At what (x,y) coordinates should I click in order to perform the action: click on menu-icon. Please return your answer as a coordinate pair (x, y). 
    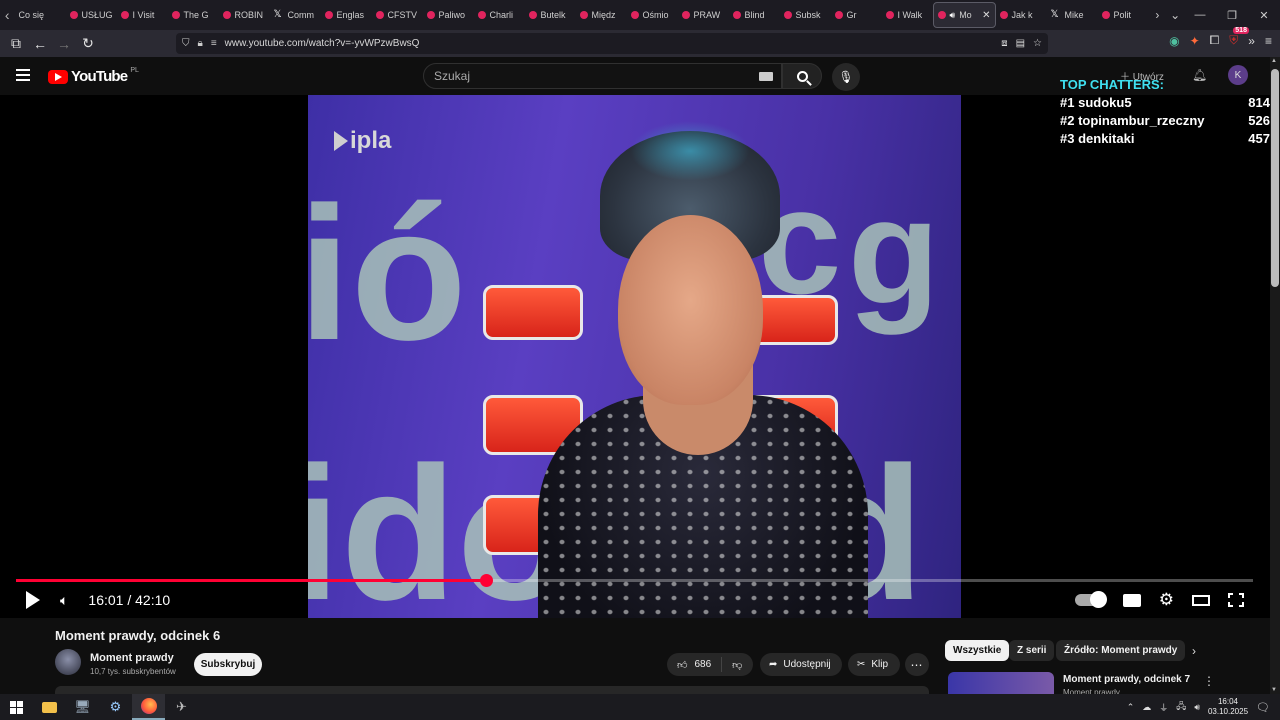
    Looking at the image, I should click on (23, 75).